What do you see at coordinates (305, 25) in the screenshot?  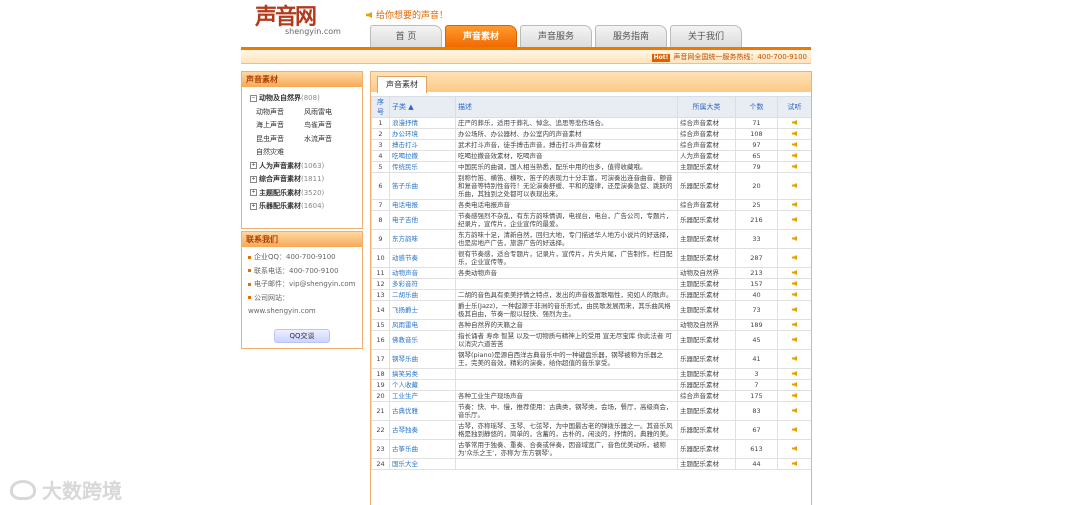 I see `site-logo: 声音网 shengyin.com` at bounding box center [305, 25].